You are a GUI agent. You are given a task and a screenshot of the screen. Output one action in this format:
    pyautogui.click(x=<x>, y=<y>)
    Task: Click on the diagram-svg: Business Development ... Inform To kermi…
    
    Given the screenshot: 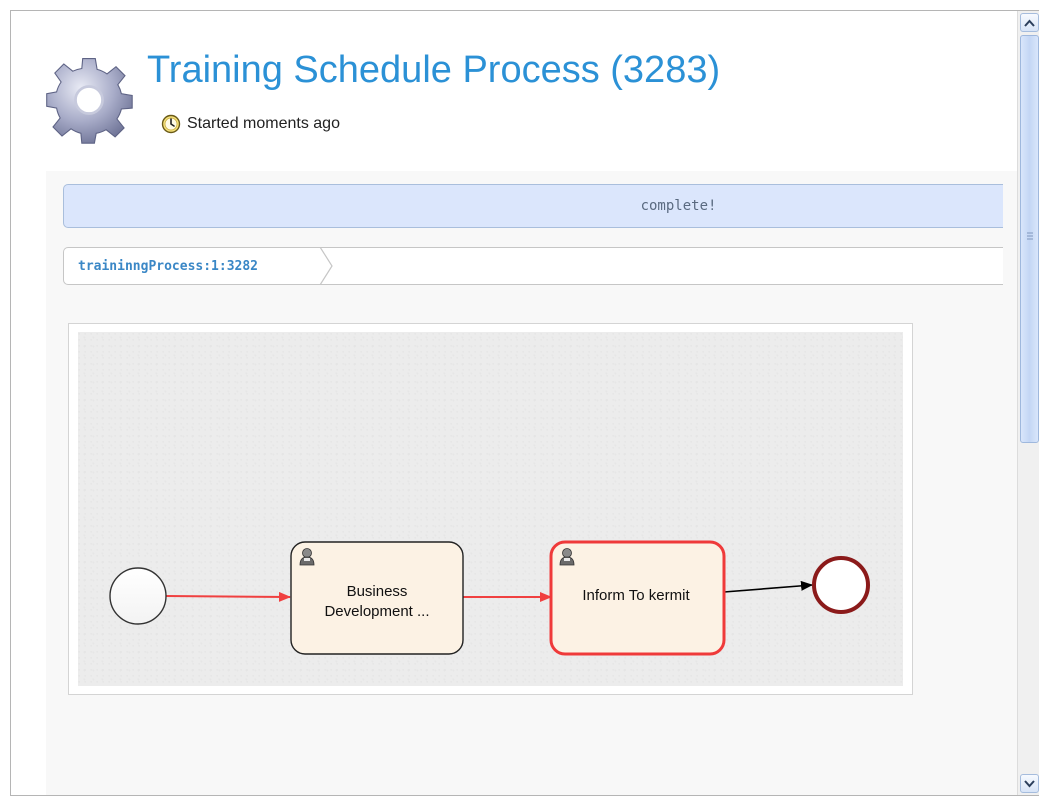 What is the action you would take?
    pyautogui.click(x=489, y=598)
    